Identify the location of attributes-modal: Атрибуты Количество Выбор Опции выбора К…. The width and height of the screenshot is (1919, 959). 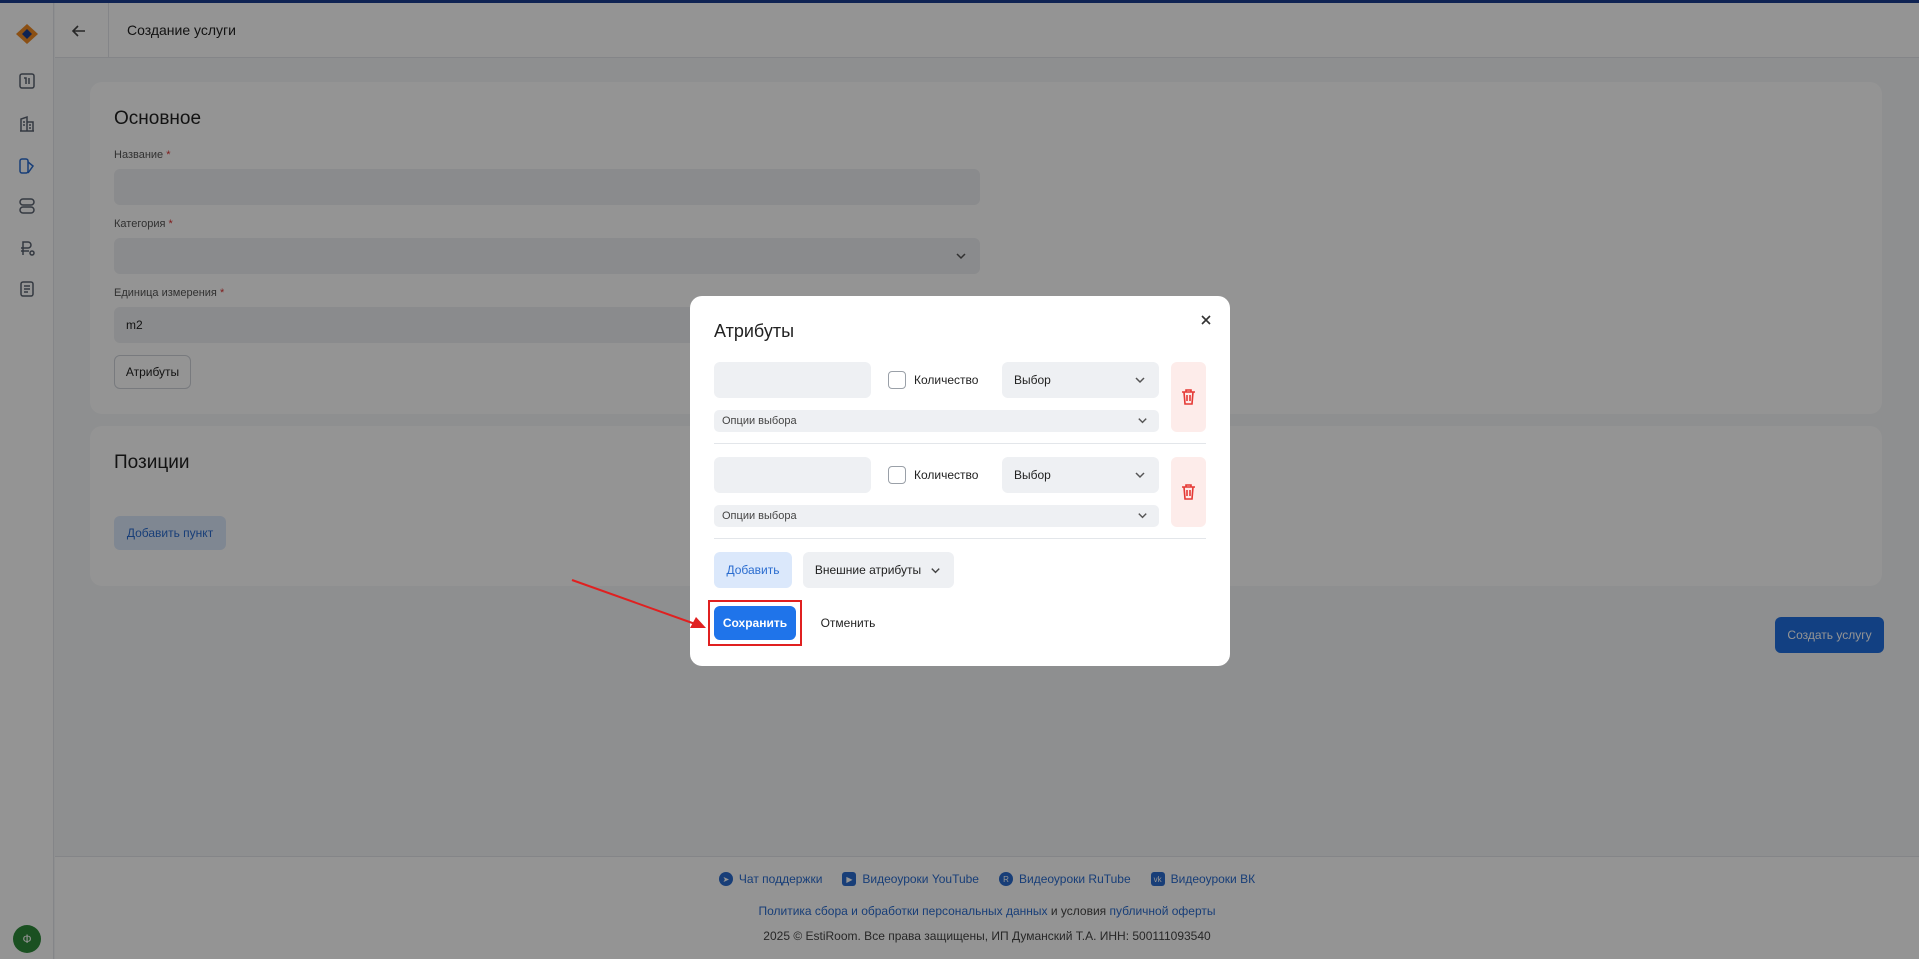
(960, 481).